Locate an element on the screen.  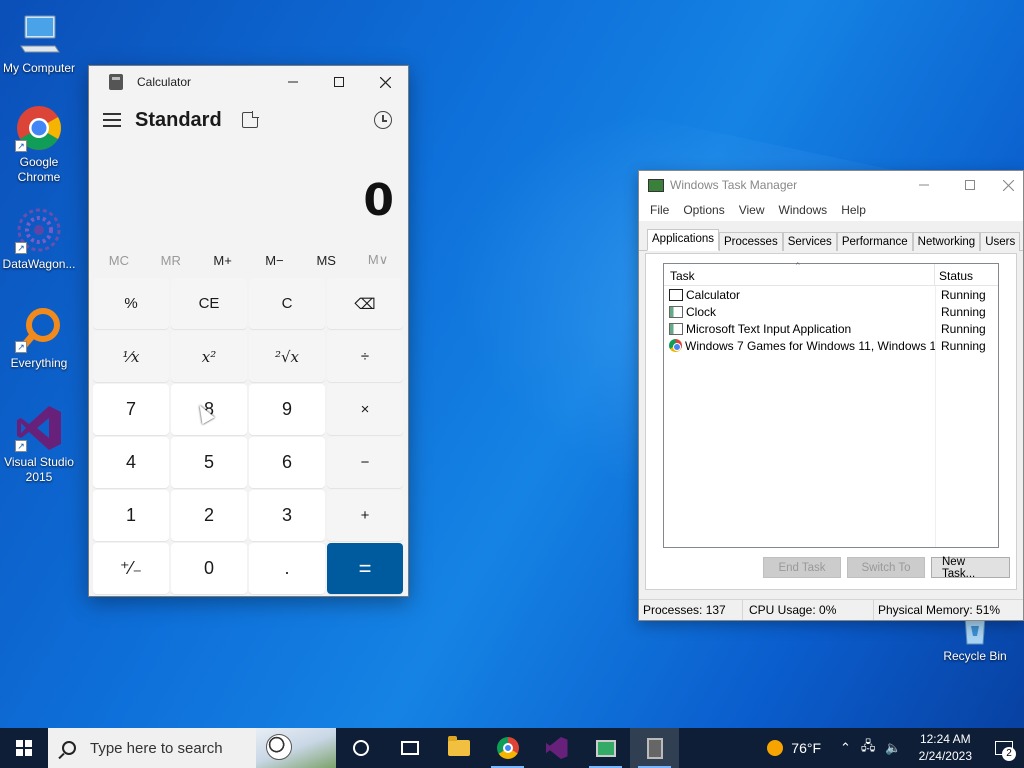
percent-button: % is located at coordinates (131, 303).